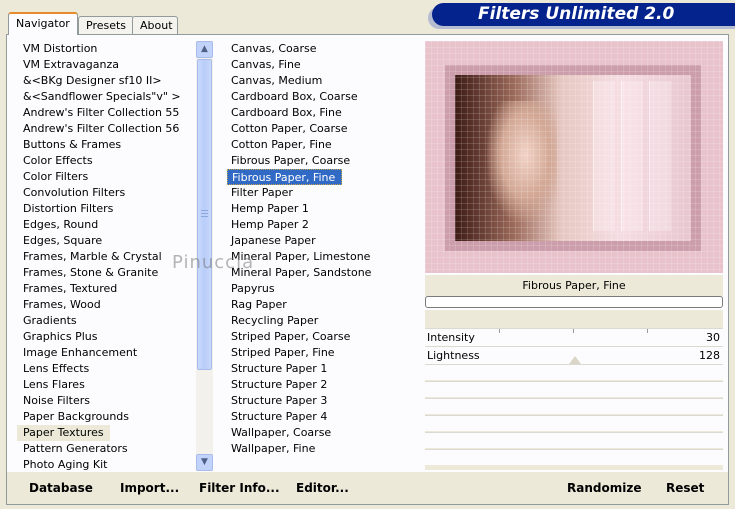  I want to click on slider-label: Lightness, so click(453, 355).